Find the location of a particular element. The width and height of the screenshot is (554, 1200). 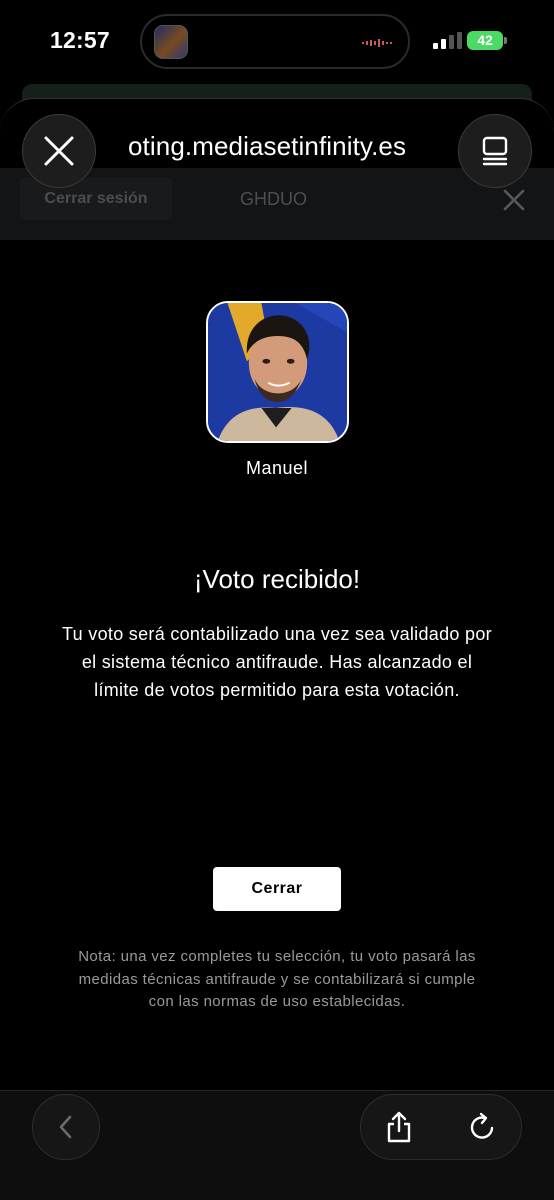

reload-button is located at coordinates (483, 1127).